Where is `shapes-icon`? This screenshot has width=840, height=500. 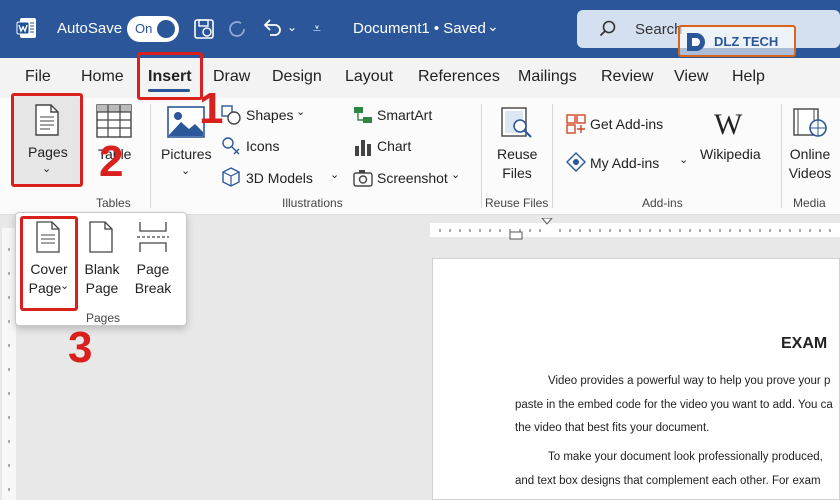 shapes-icon is located at coordinates (231, 117).